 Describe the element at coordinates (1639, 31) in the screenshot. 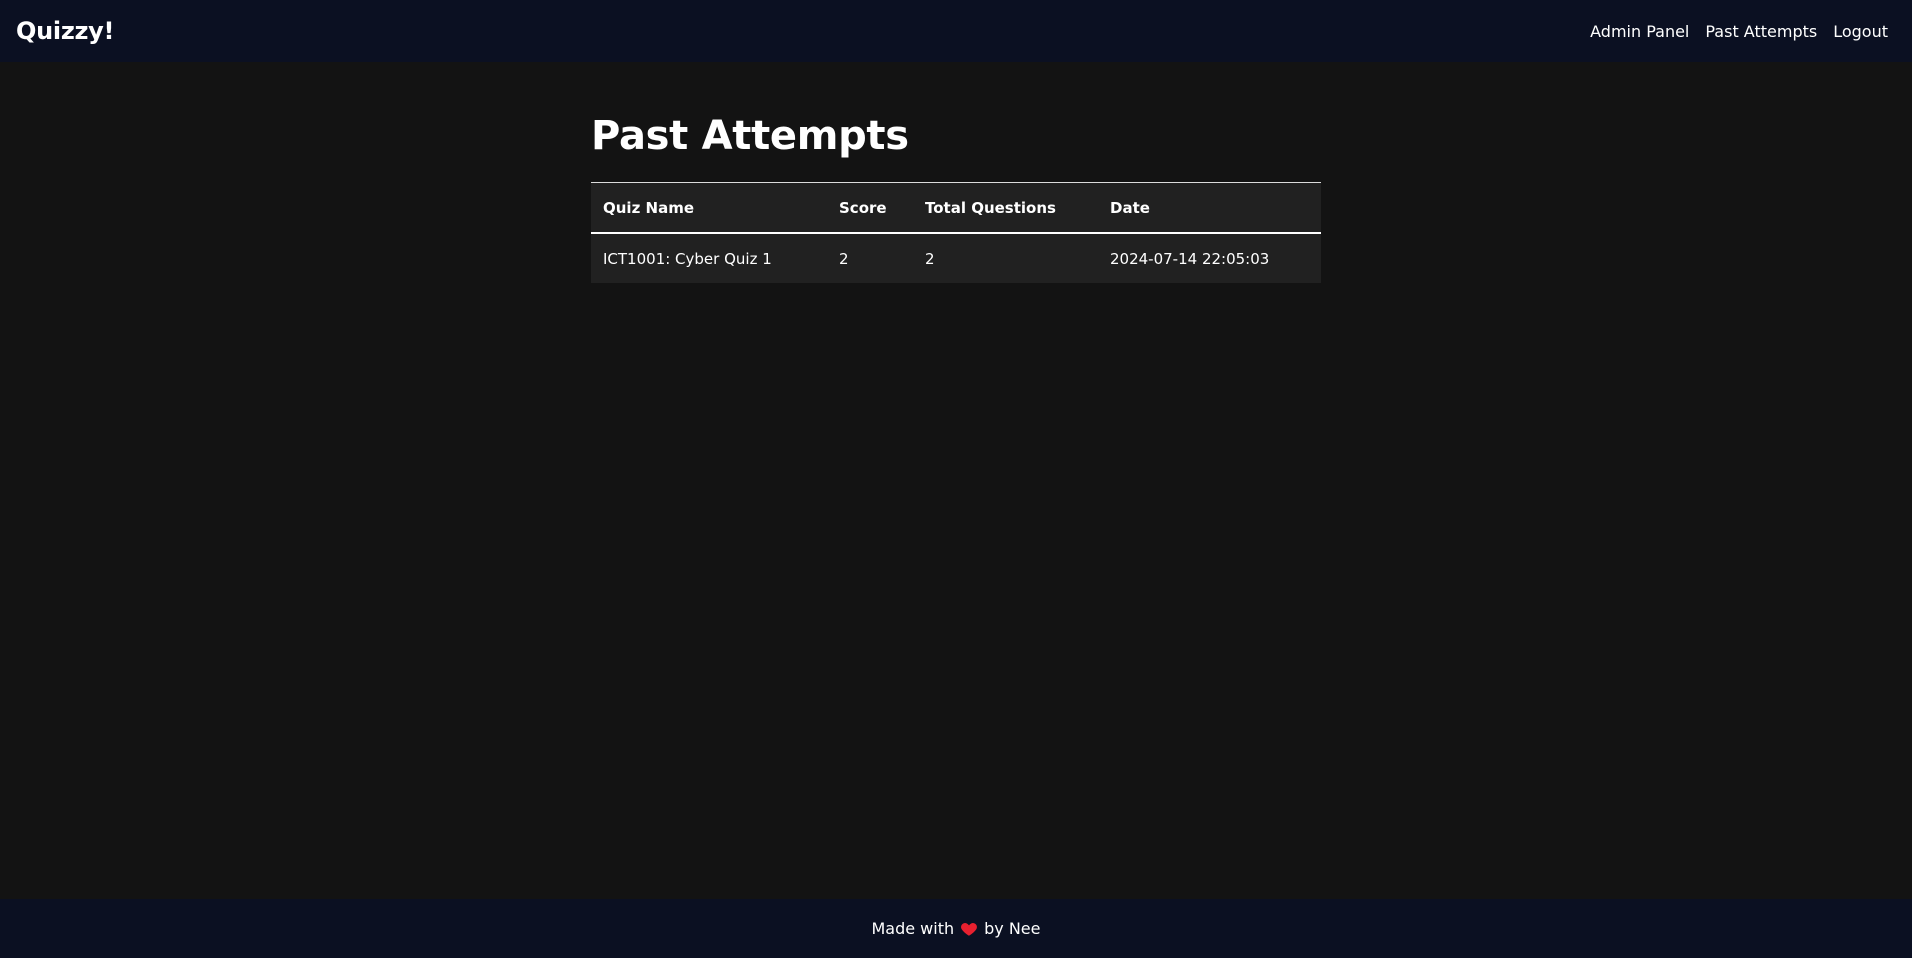

I see `nav-admin-panel-link: Admin Panel` at that location.